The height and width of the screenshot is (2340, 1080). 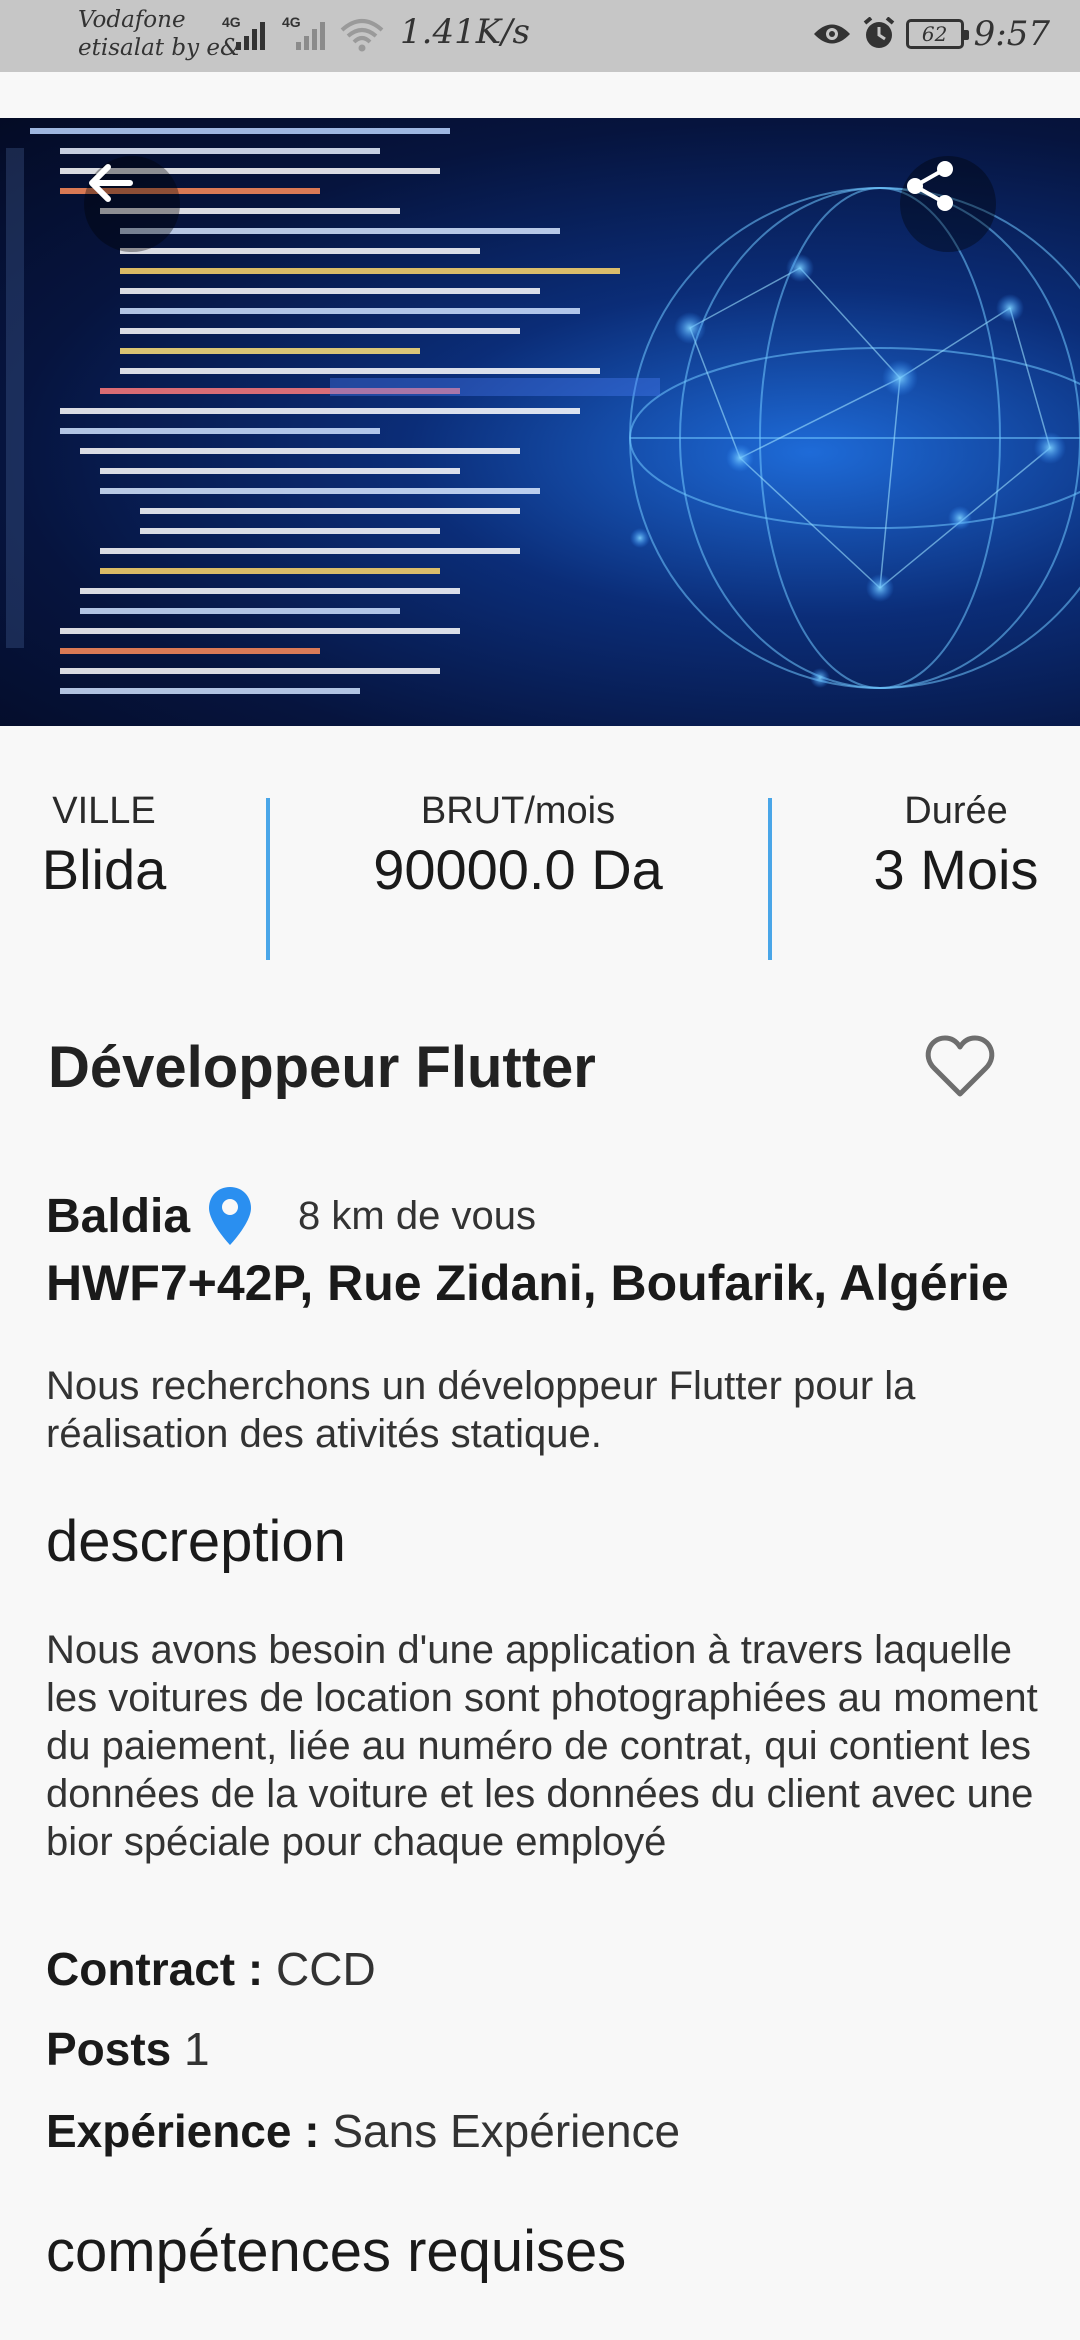 I want to click on network-speed: 1.41K/s, so click(x=465, y=32).